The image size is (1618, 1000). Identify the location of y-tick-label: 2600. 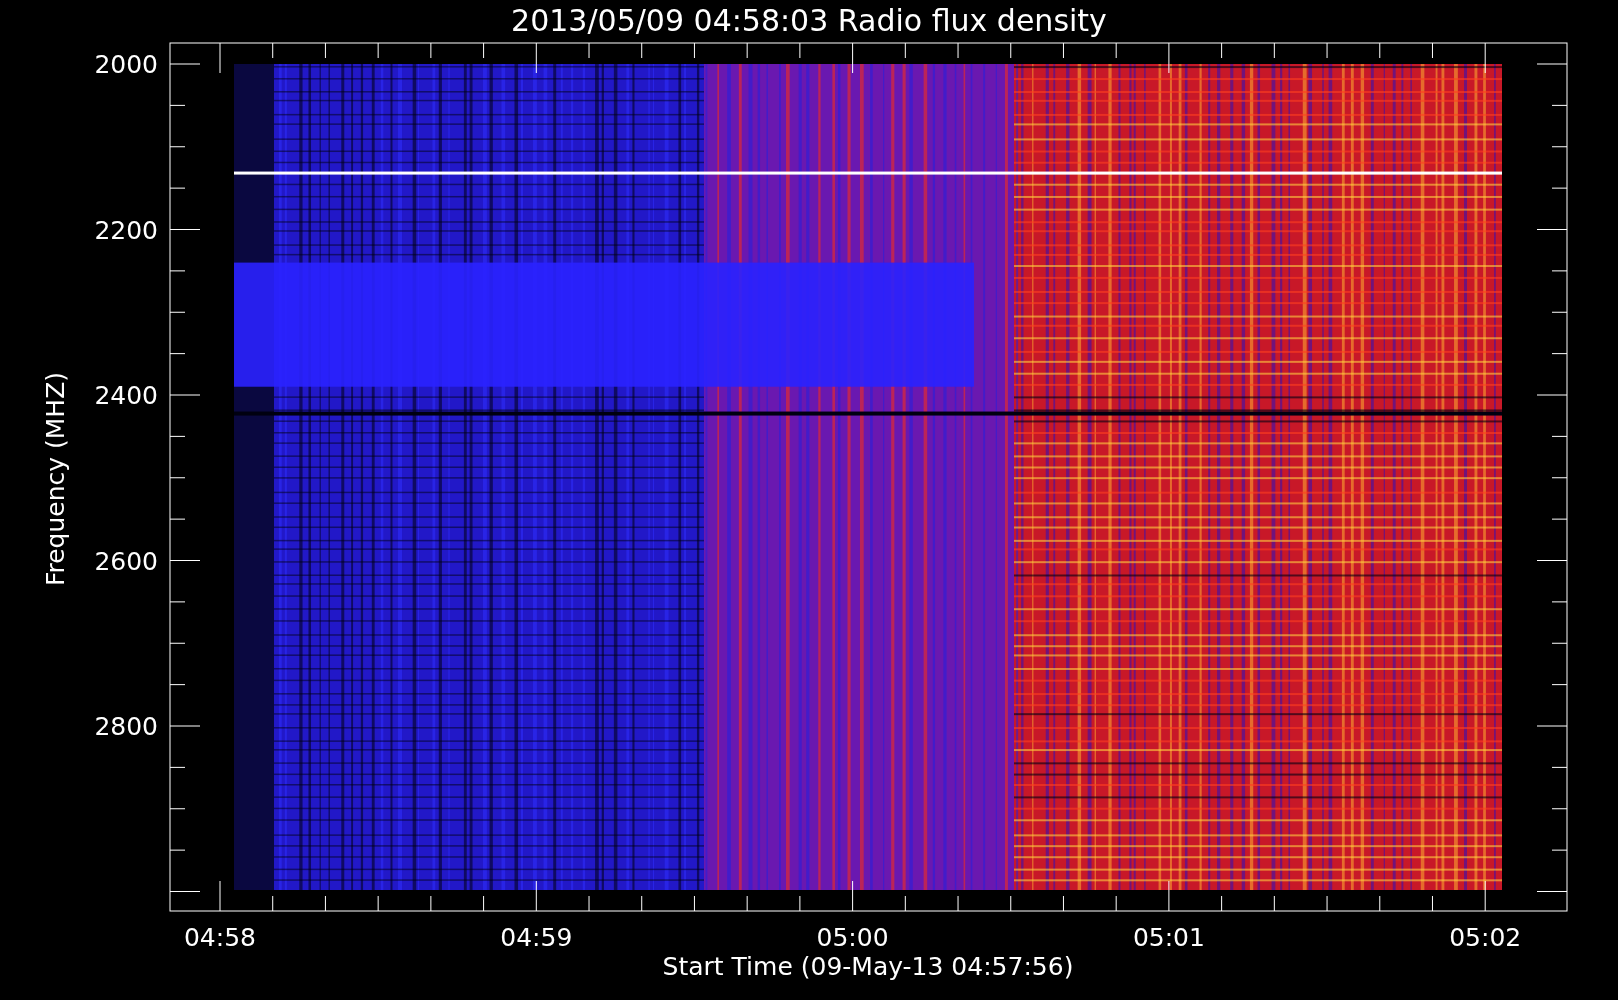
(126, 561).